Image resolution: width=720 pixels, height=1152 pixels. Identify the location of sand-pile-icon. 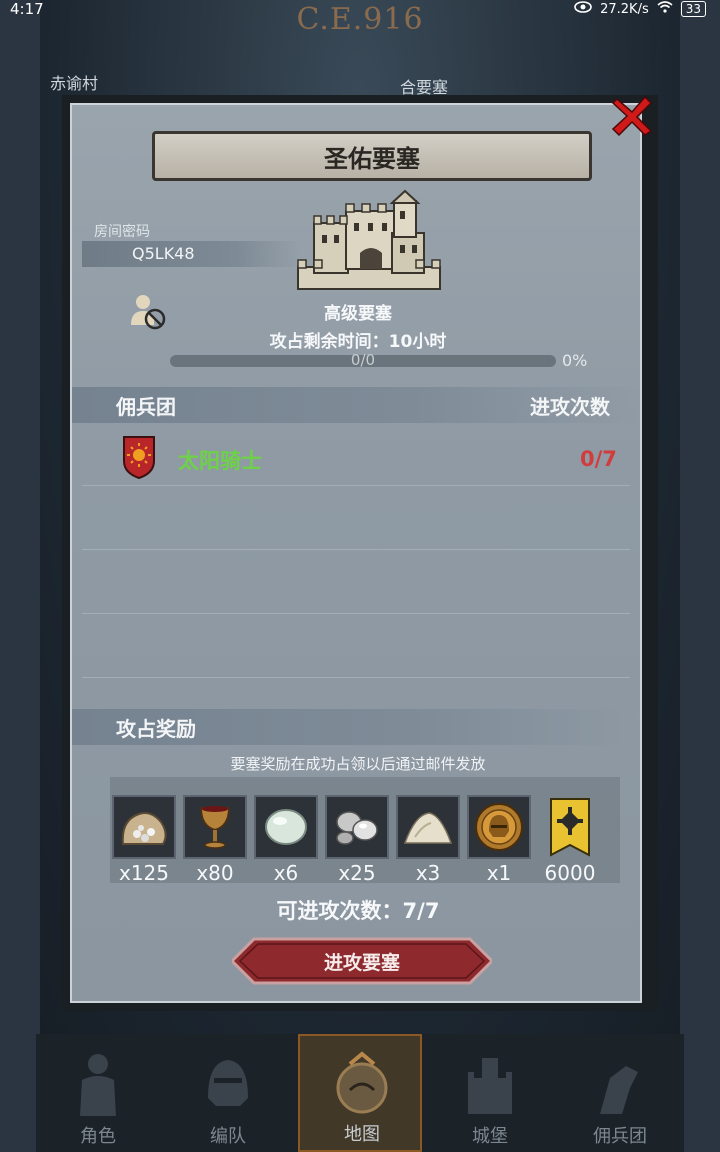
(428, 827).